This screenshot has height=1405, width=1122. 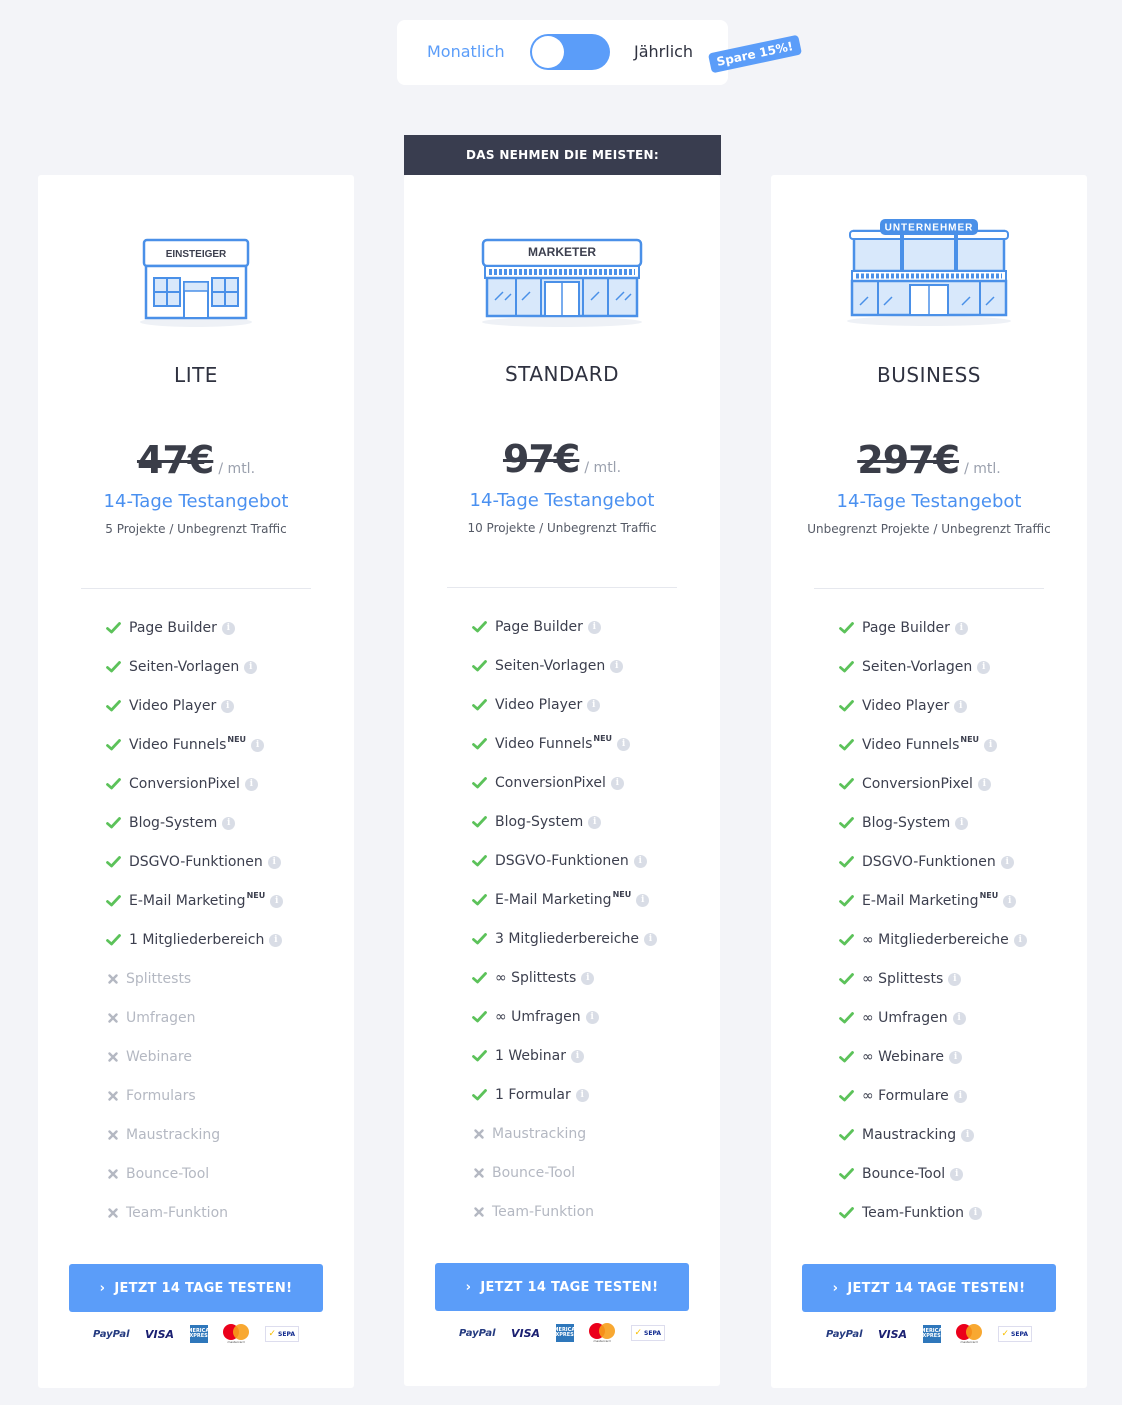 I want to click on switch-knob, so click(x=548, y=52).